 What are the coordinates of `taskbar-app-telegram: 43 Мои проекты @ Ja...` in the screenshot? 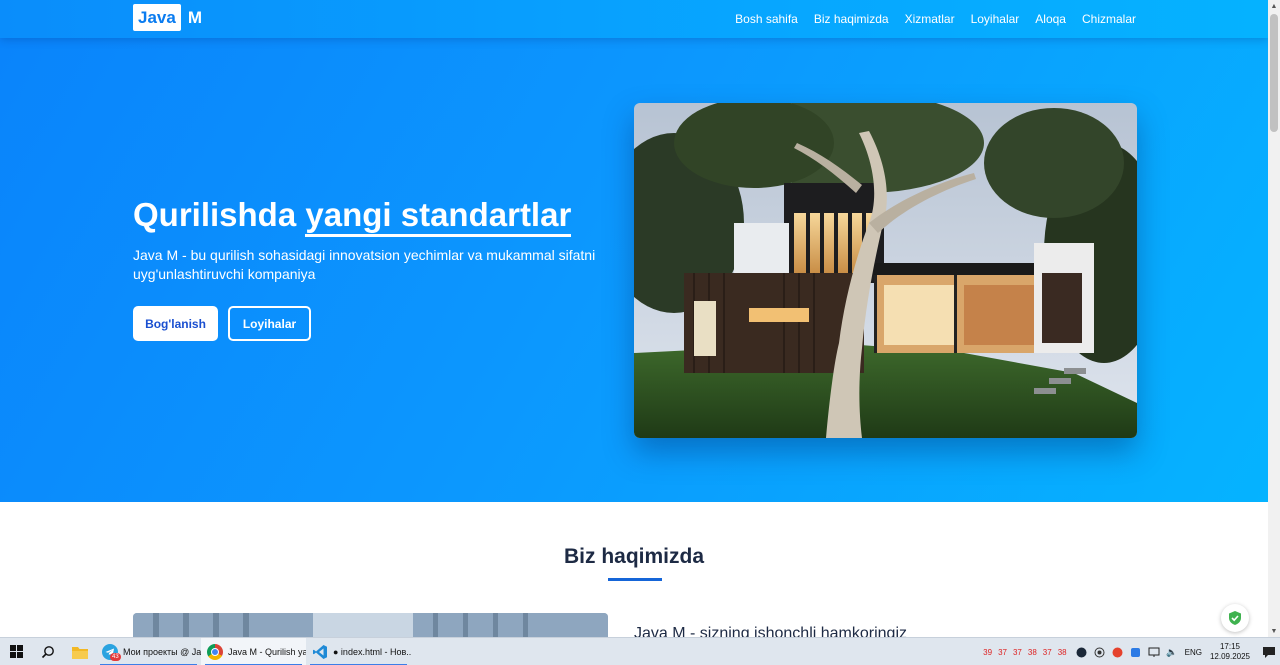 It's located at (148, 651).